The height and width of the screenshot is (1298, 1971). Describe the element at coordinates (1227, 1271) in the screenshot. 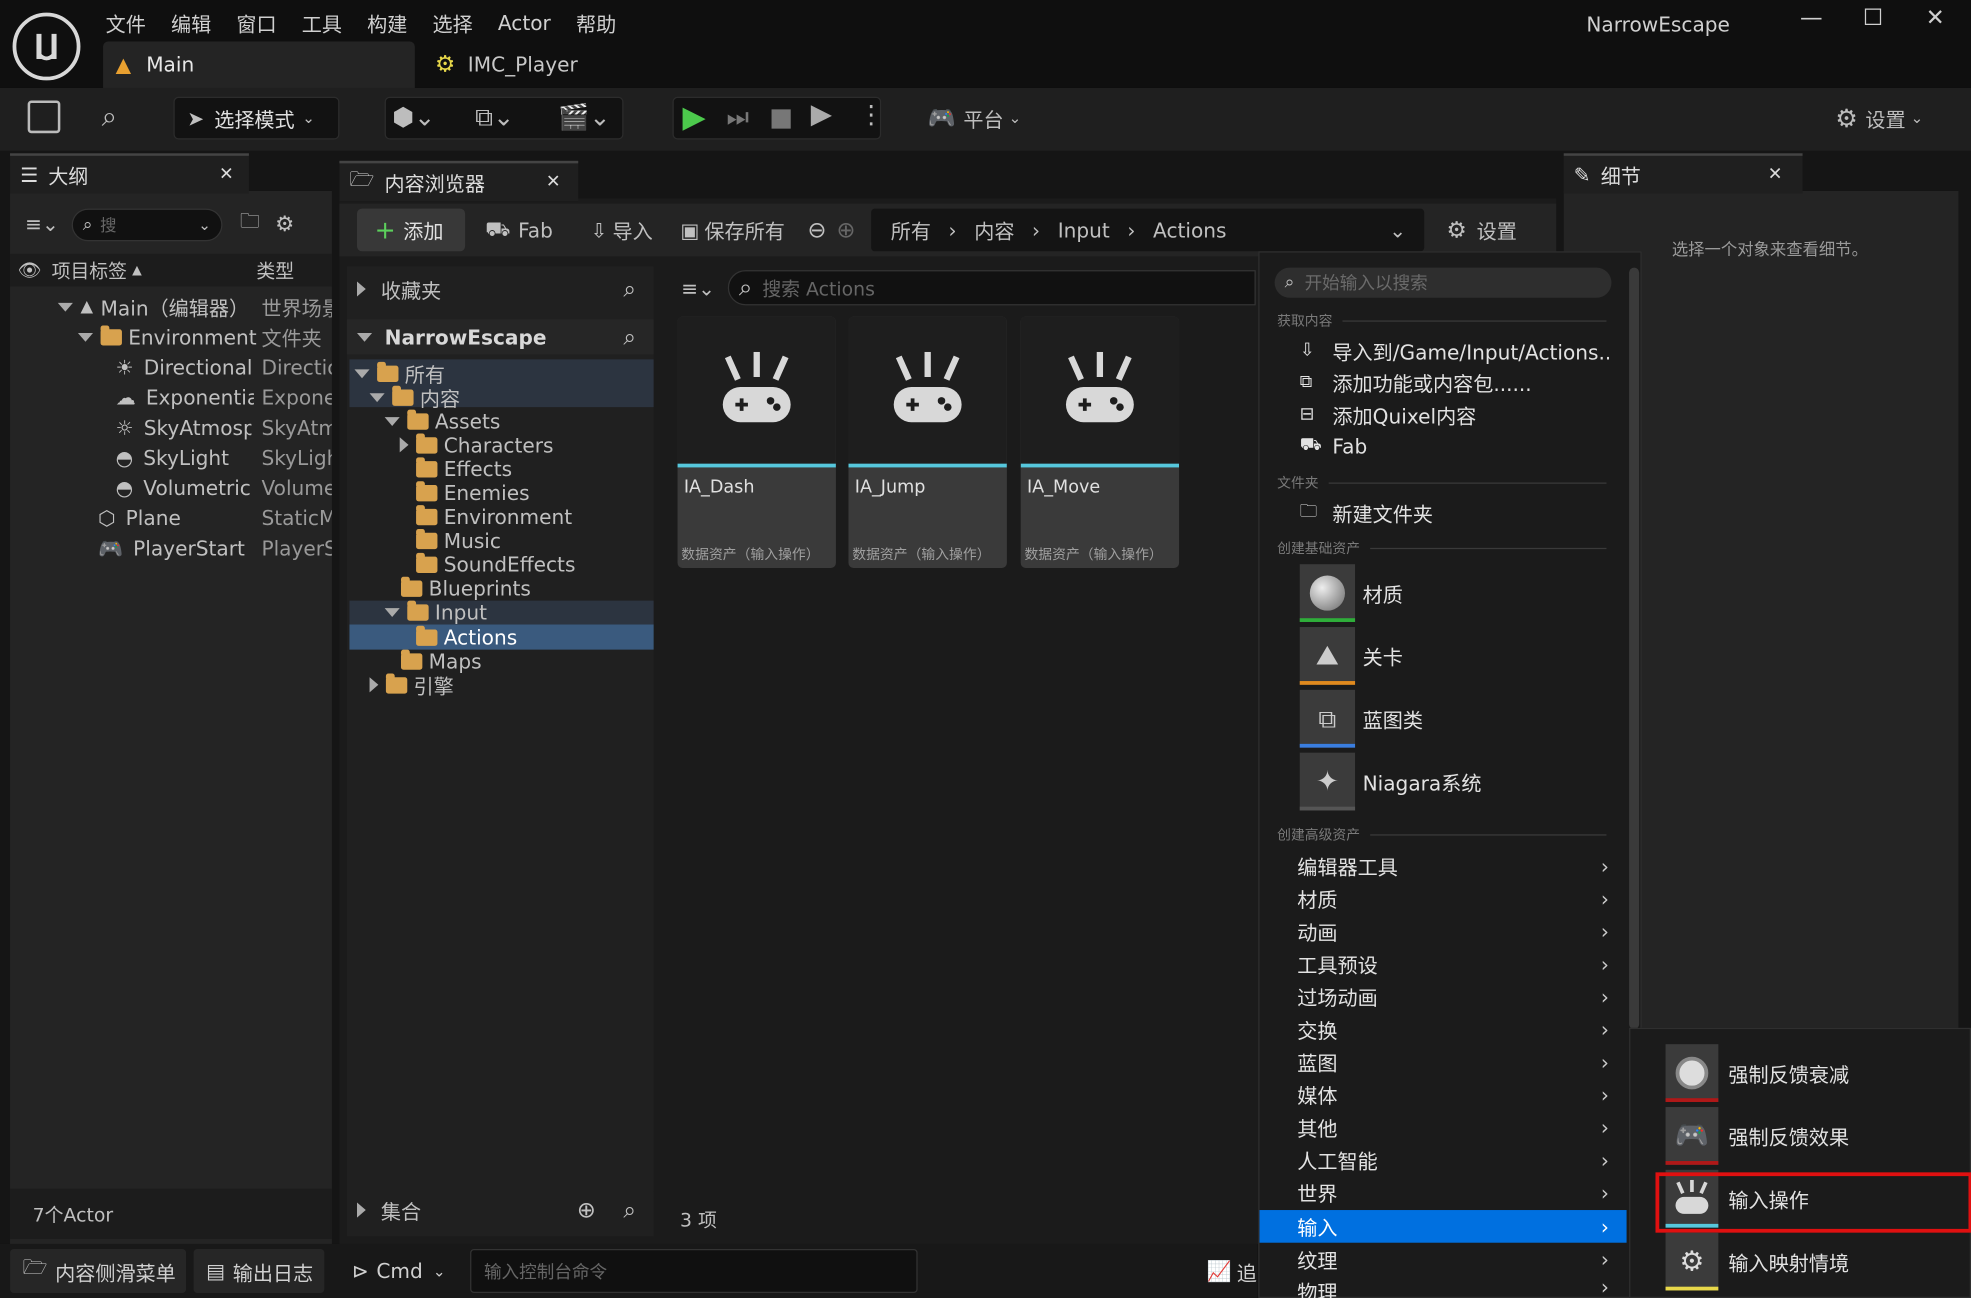

I see `trace-button: 📈 追` at that location.